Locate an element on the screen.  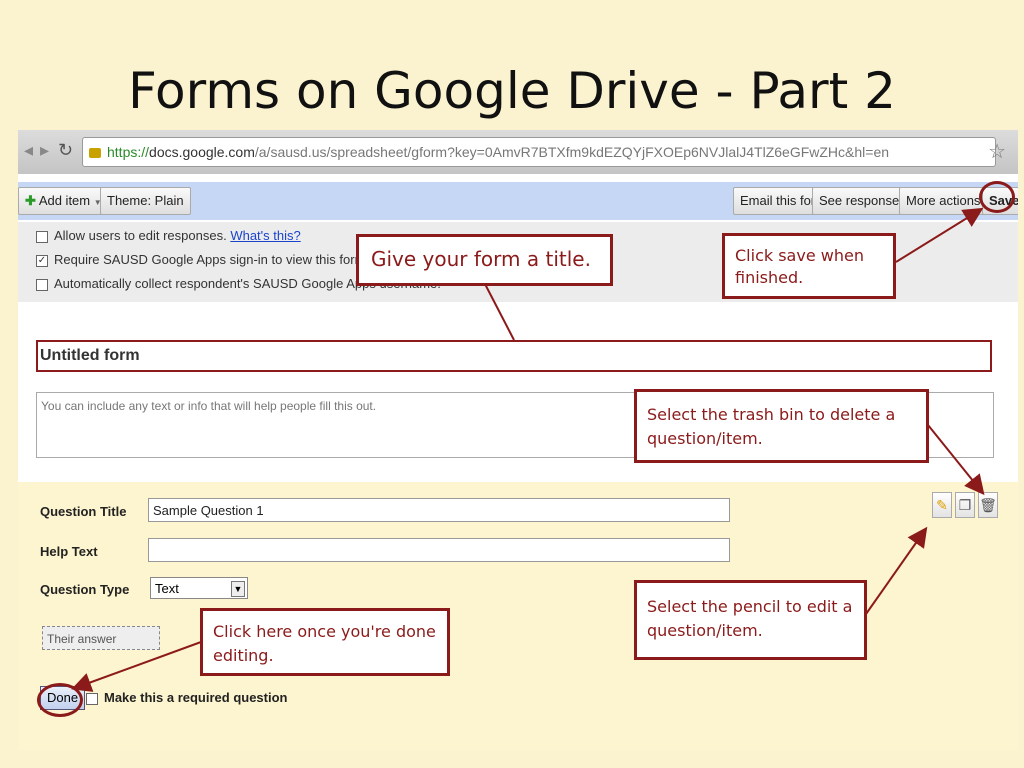
pencil-callout-arrow is located at coordinates (896, 570).